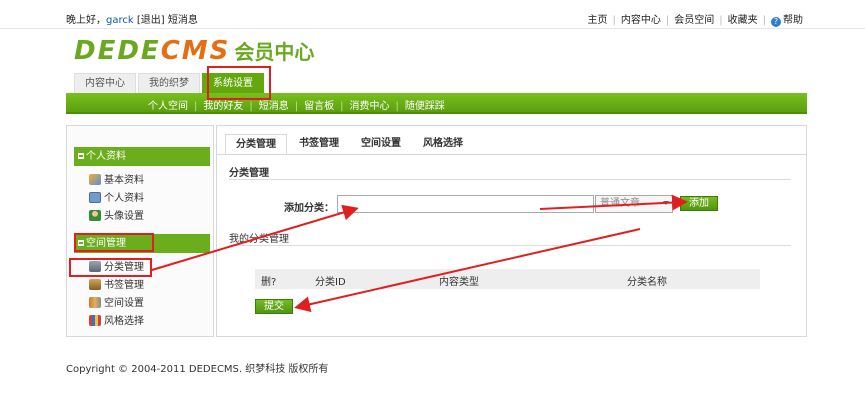 Image resolution: width=865 pixels, height=414 pixels. What do you see at coordinates (613, 202) in the screenshot?
I see `annotation-arrow-to-add` at bounding box center [613, 202].